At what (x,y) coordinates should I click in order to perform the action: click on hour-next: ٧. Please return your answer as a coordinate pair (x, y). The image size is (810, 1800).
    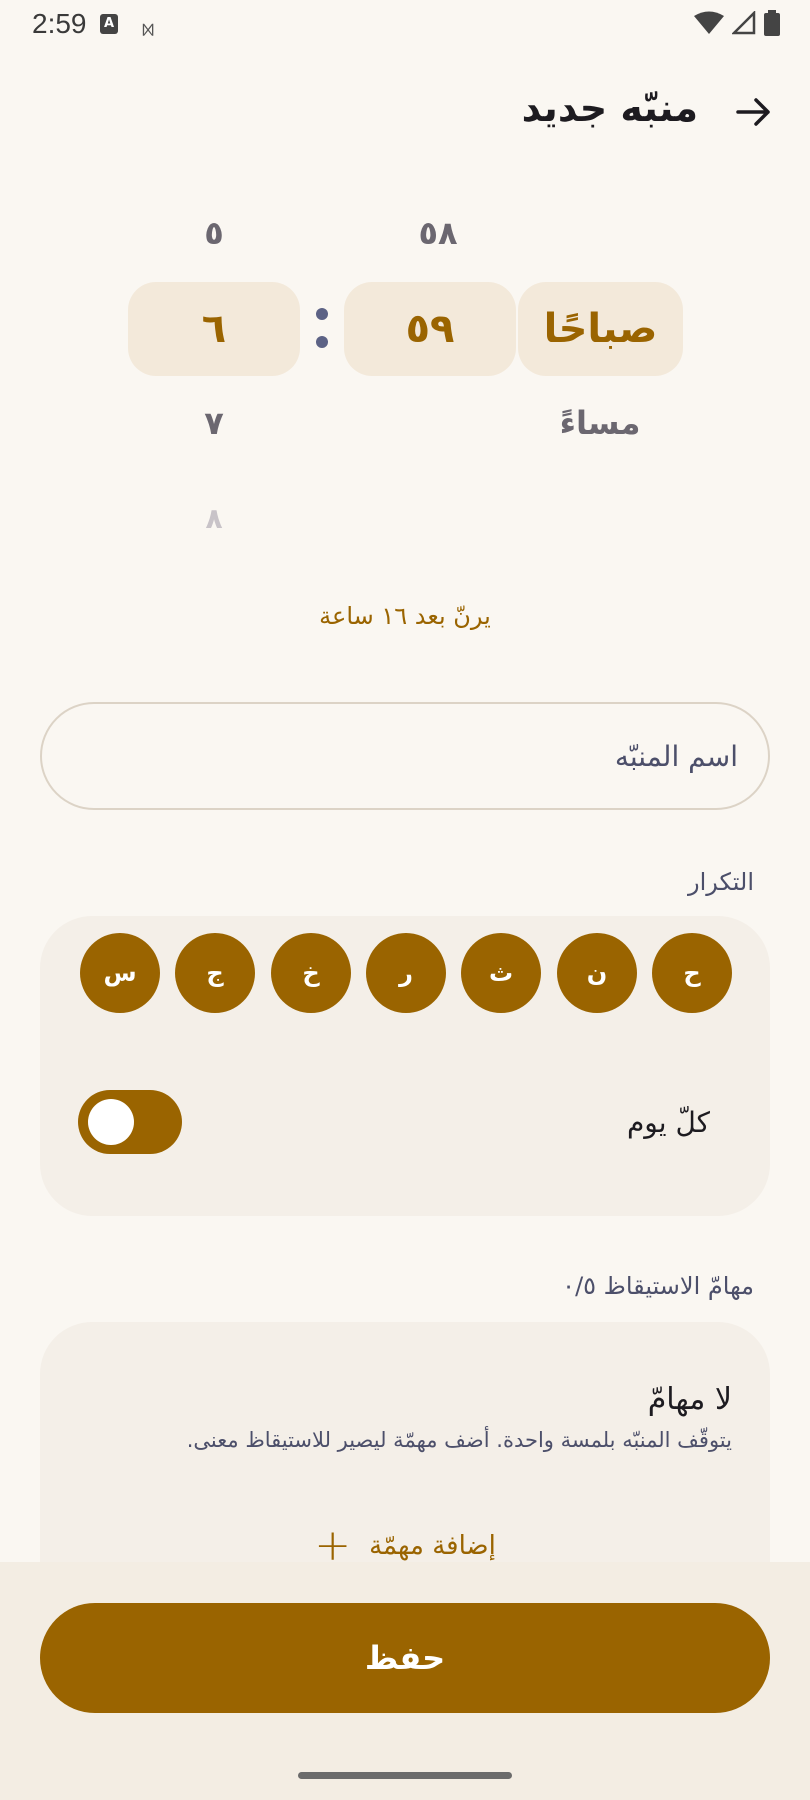
    Looking at the image, I should click on (214, 423).